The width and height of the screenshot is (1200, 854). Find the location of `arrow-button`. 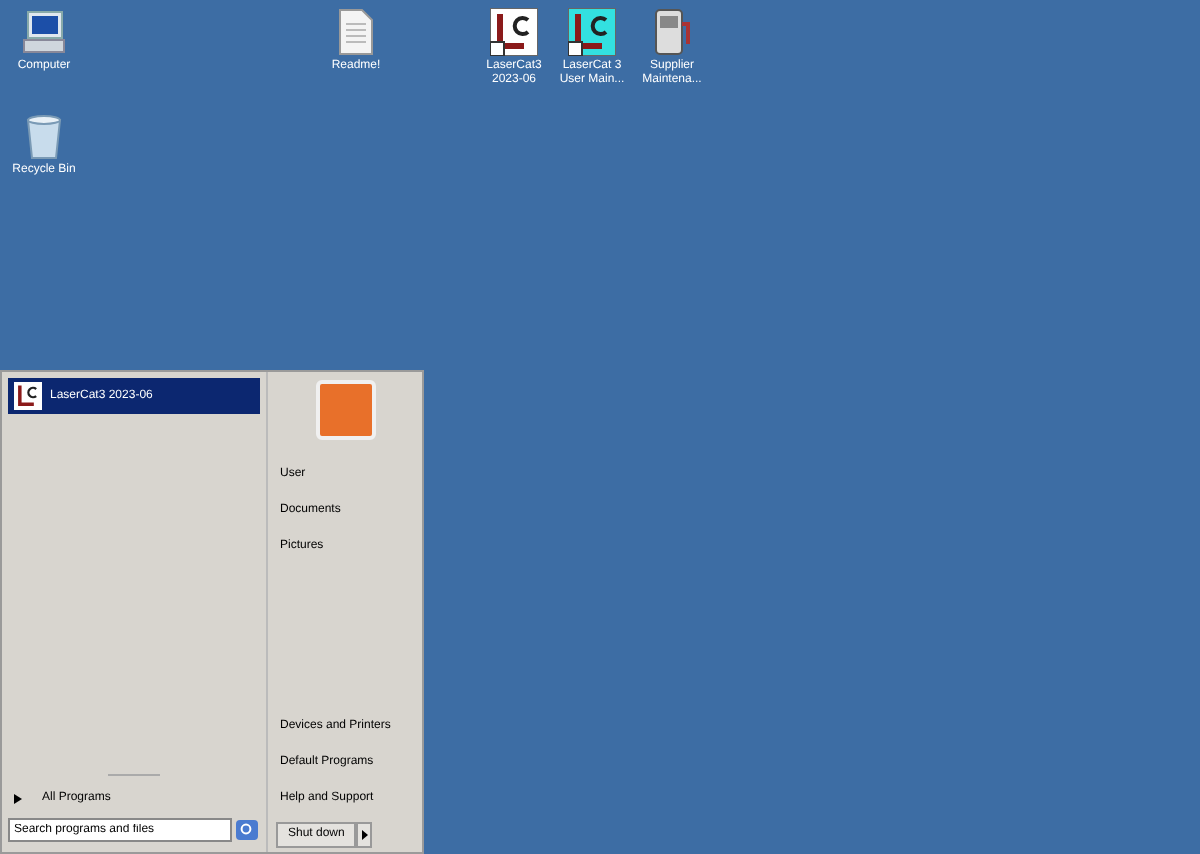

arrow-button is located at coordinates (364, 835).